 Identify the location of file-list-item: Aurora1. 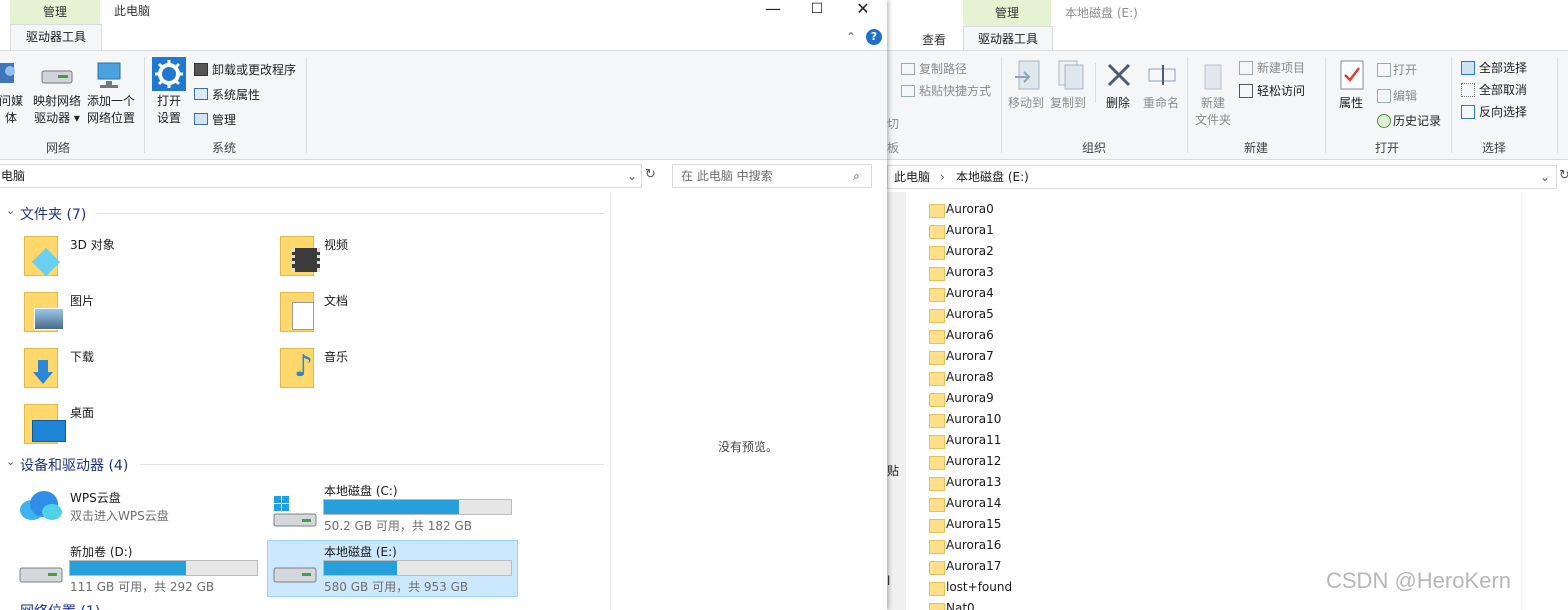
(970, 230).